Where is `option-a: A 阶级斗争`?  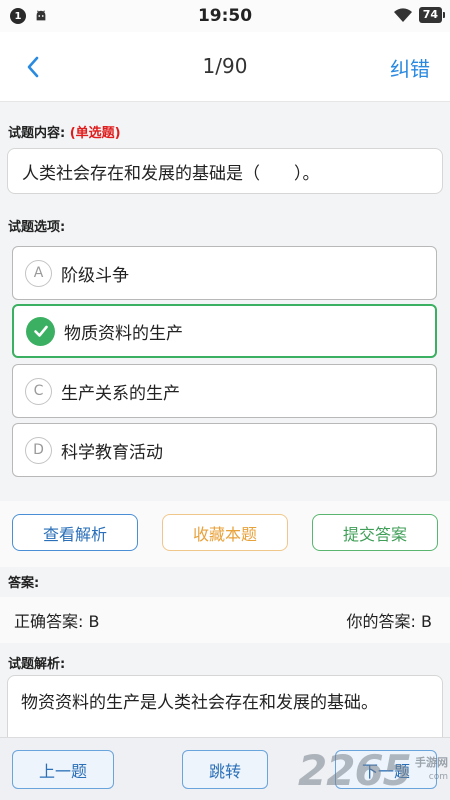 option-a: A 阶级斗争 is located at coordinates (224, 273).